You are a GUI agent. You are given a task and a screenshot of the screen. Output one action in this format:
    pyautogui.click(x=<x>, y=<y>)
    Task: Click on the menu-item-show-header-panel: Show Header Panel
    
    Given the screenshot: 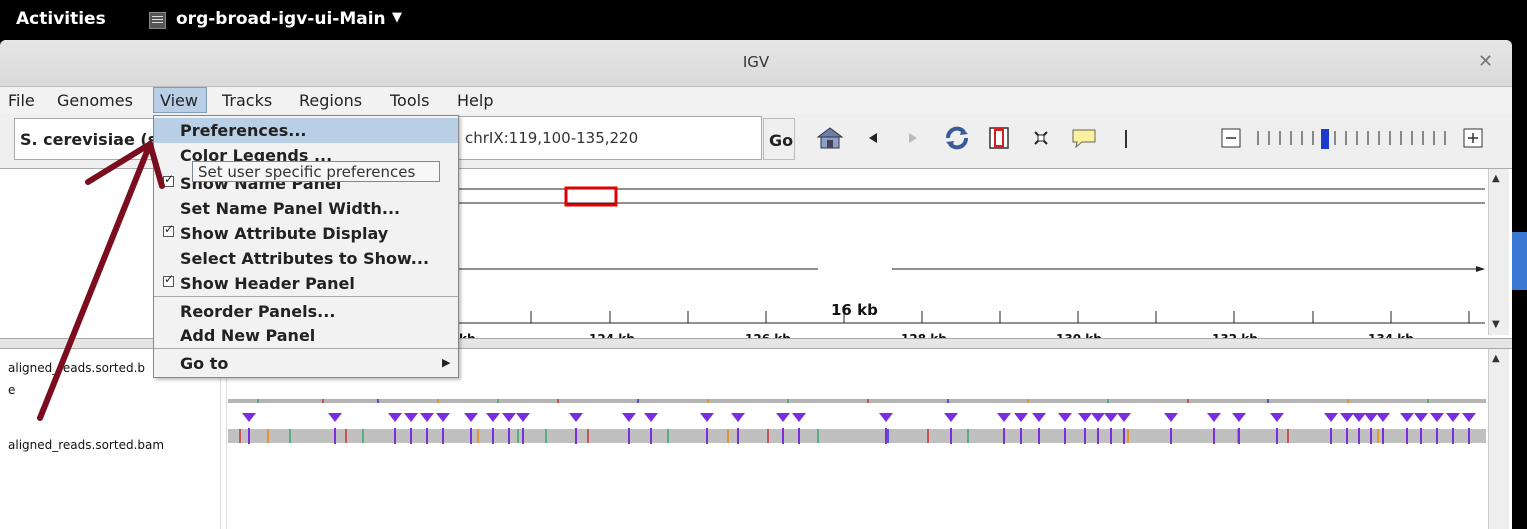 What is the action you would take?
    pyautogui.click(x=306, y=283)
    